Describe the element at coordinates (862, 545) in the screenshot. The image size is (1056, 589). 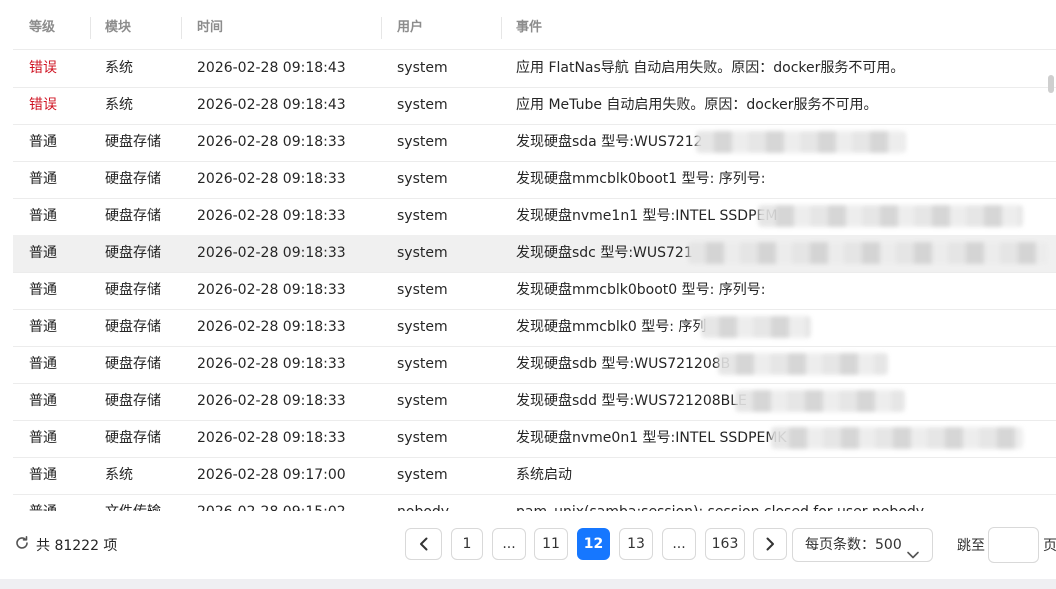
I see `page-size-select: 每页条数：500` at that location.